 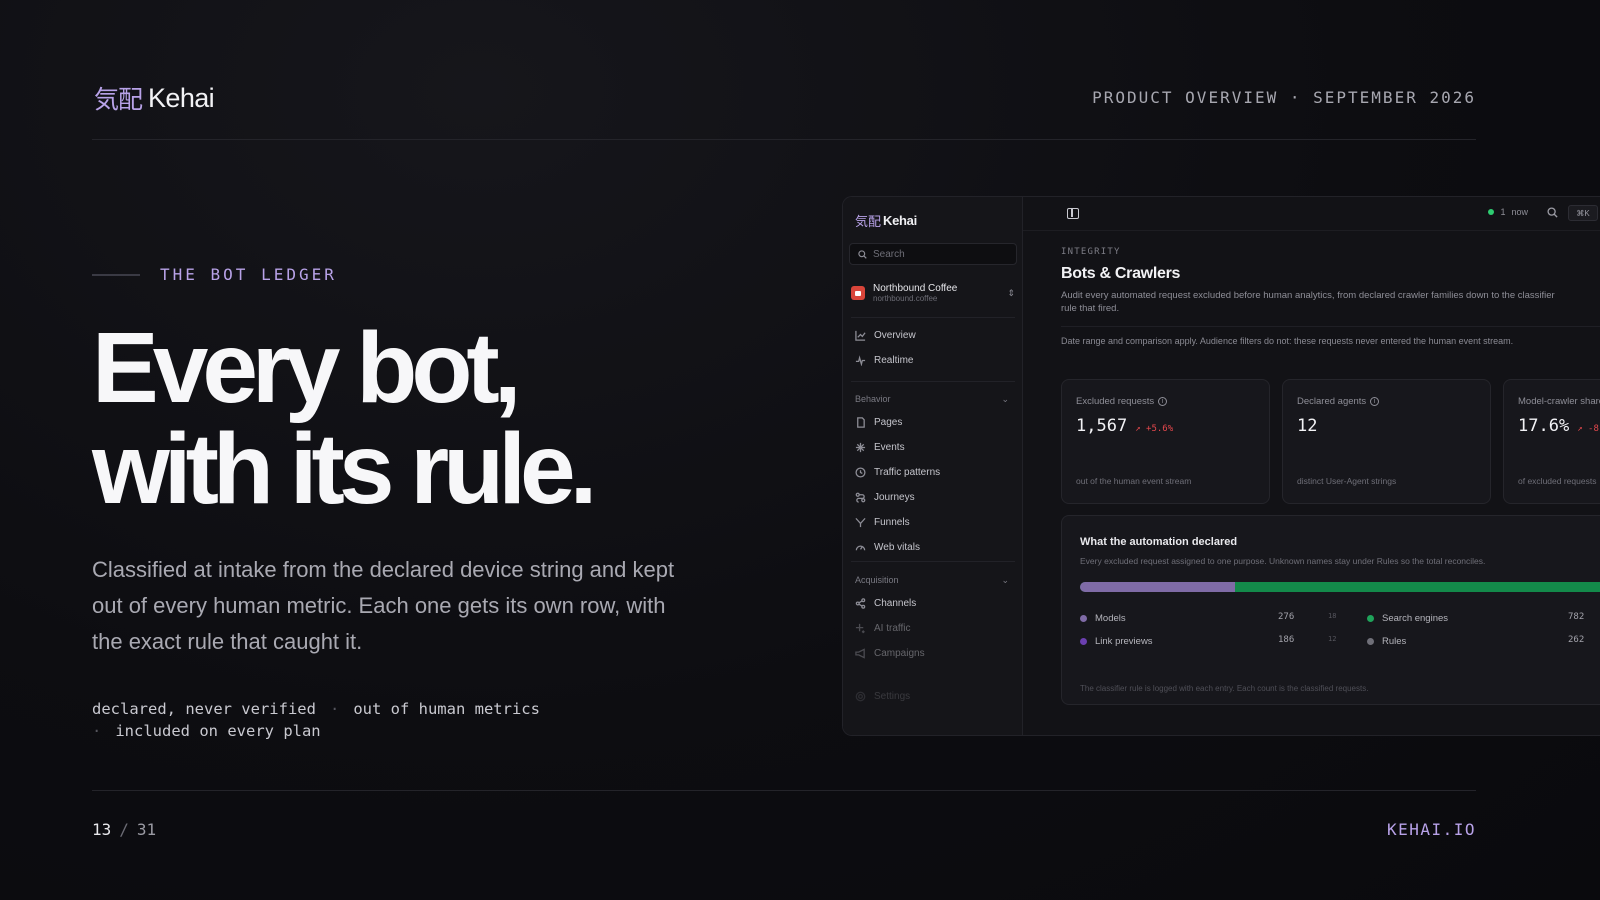 What do you see at coordinates (933, 399) in the screenshot?
I see `nav-group-behavior: Behavior ⌄` at bounding box center [933, 399].